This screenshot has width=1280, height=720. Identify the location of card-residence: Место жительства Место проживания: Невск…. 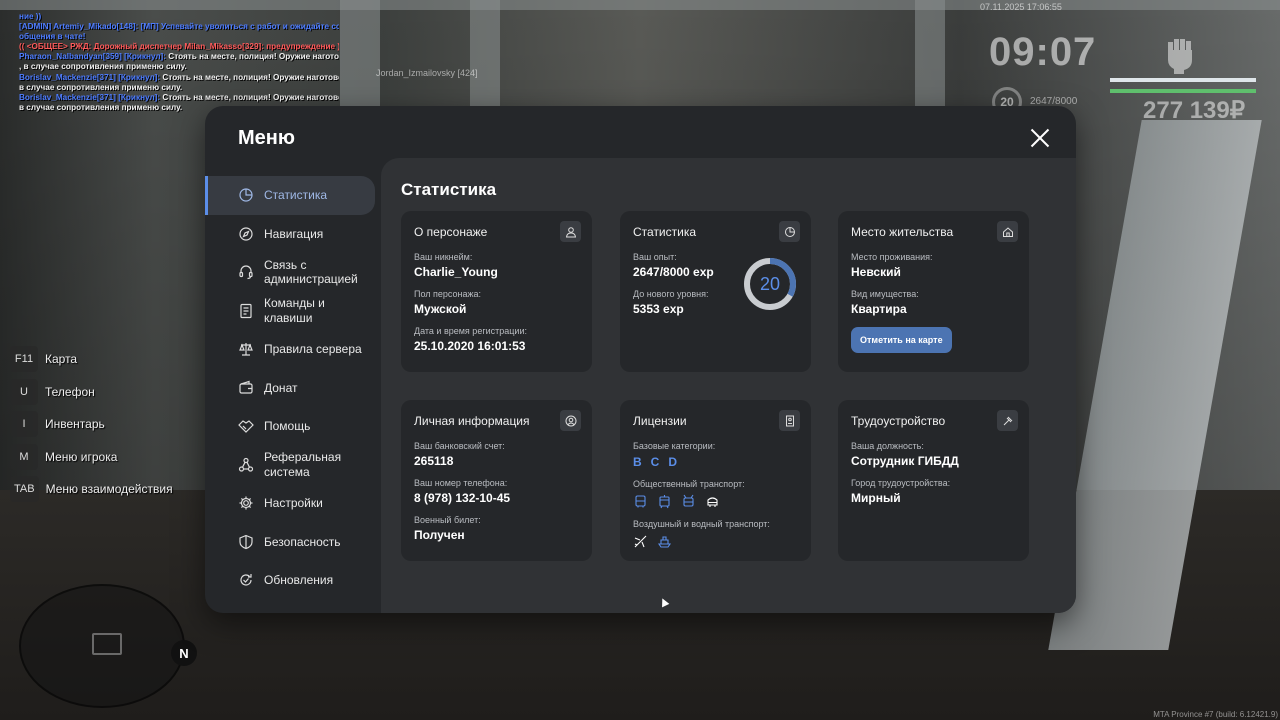
(933, 291).